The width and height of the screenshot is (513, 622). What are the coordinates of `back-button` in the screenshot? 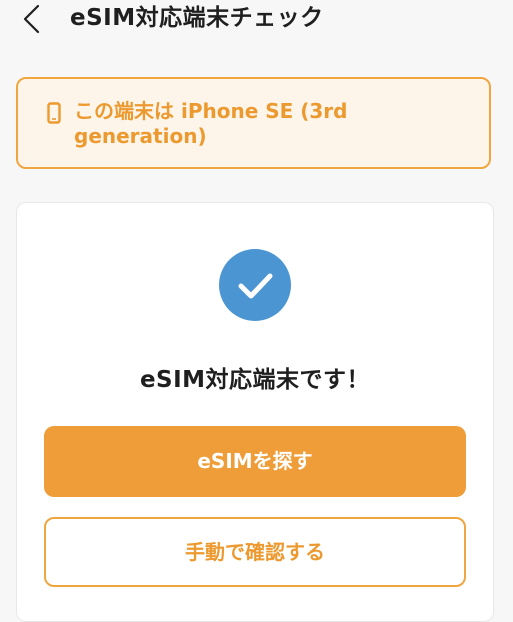 It's located at (33, 19).